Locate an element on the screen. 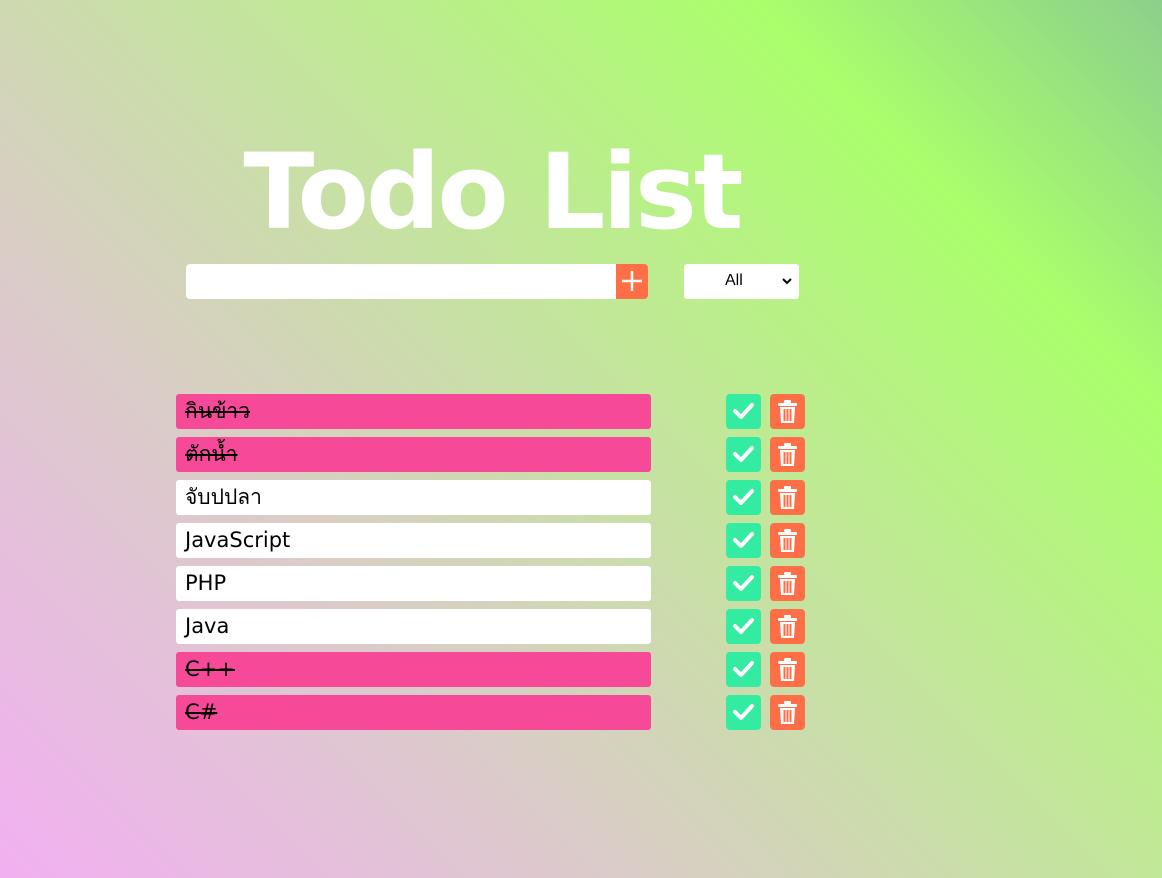 The image size is (1162, 878). todo-item: JavaScript is located at coordinates (496, 540).